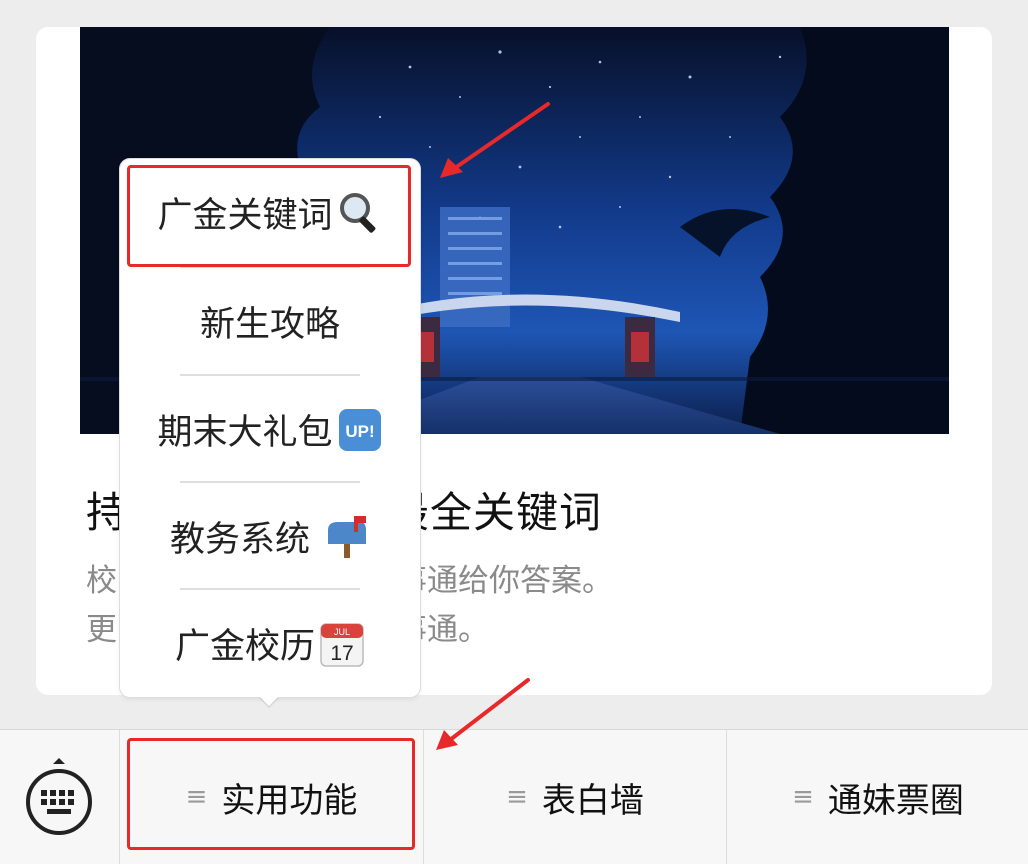  I want to click on menu-item-final-pack: 期末大礼包 UP!, so click(270, 429).